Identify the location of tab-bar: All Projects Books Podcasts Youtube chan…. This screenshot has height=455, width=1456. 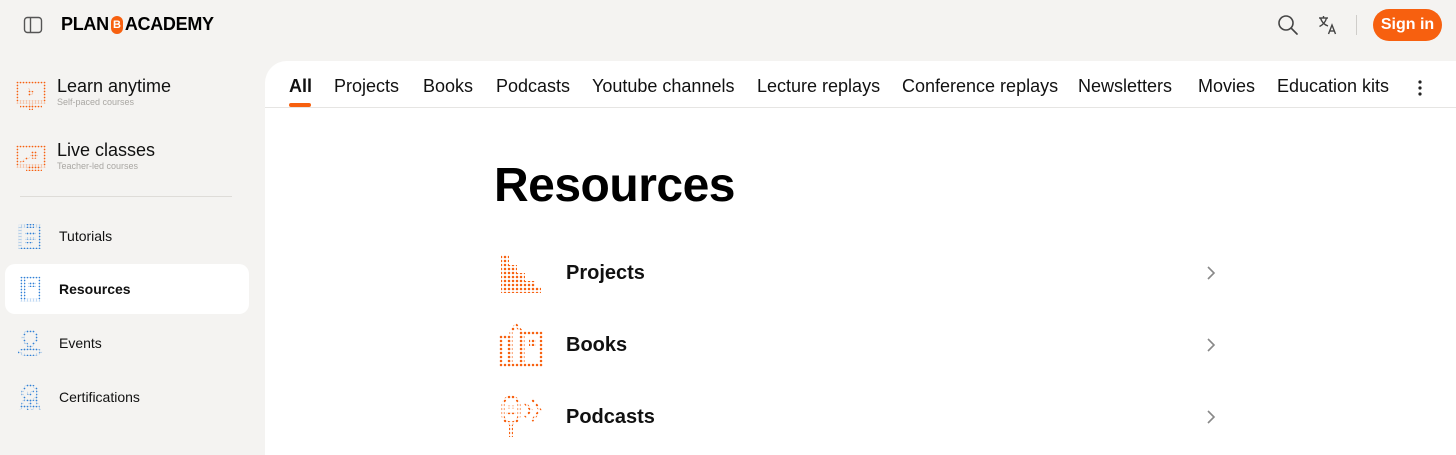
(860, 84).